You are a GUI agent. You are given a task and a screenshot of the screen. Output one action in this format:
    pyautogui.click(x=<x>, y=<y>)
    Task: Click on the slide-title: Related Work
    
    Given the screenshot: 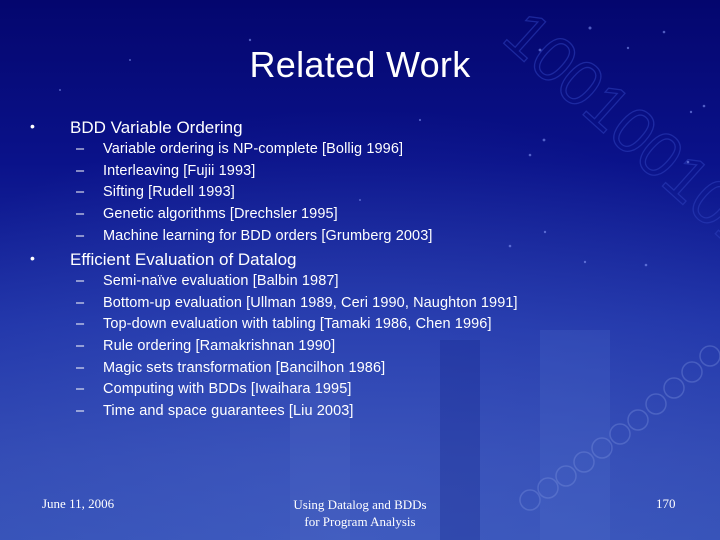 What is the action you would take?
    pyautogui.click(x=360, y=64)
    